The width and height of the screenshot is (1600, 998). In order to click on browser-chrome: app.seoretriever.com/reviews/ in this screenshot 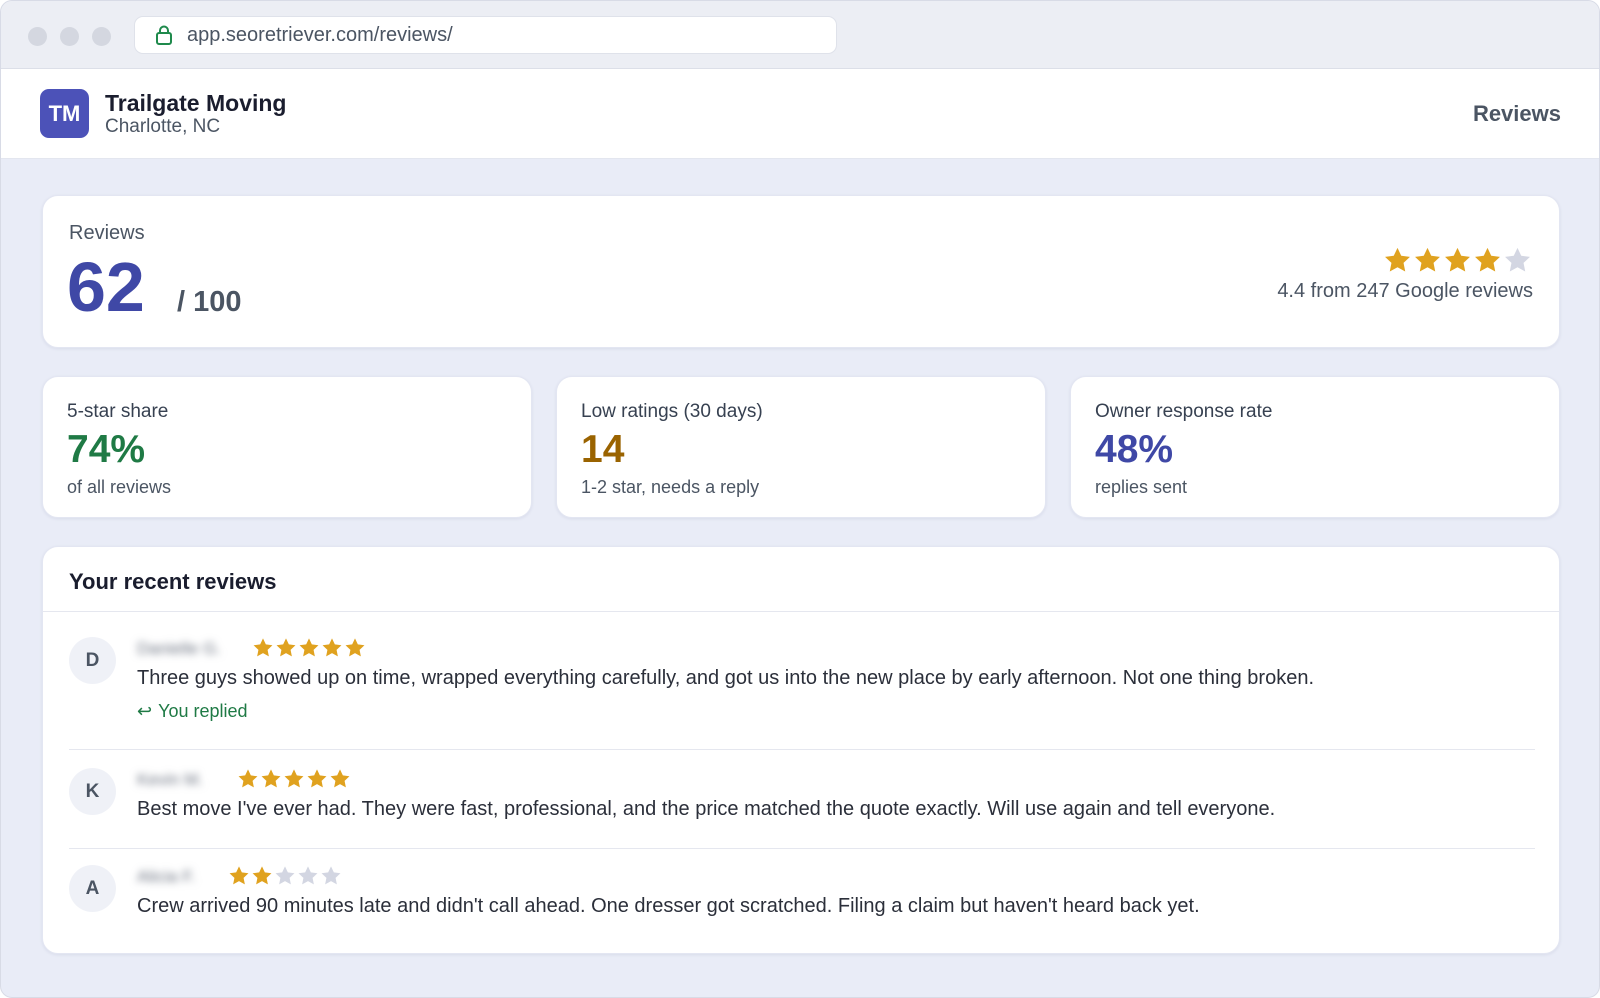, I will do `click(800, 35)`.